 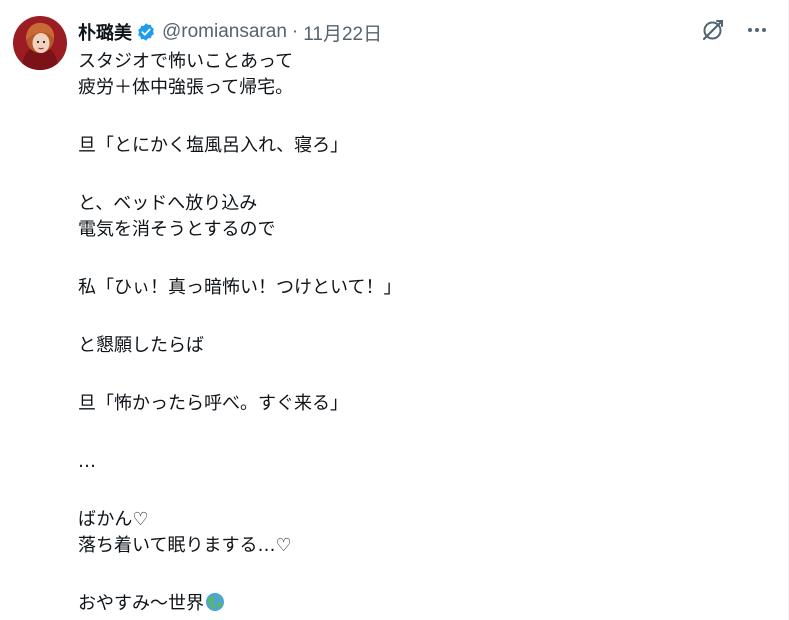 What do you see at coordinates (186, 61) in the screenshot?
I see `tweet-line: スタジオで怖いことあって` at bounding box center [186, 61].